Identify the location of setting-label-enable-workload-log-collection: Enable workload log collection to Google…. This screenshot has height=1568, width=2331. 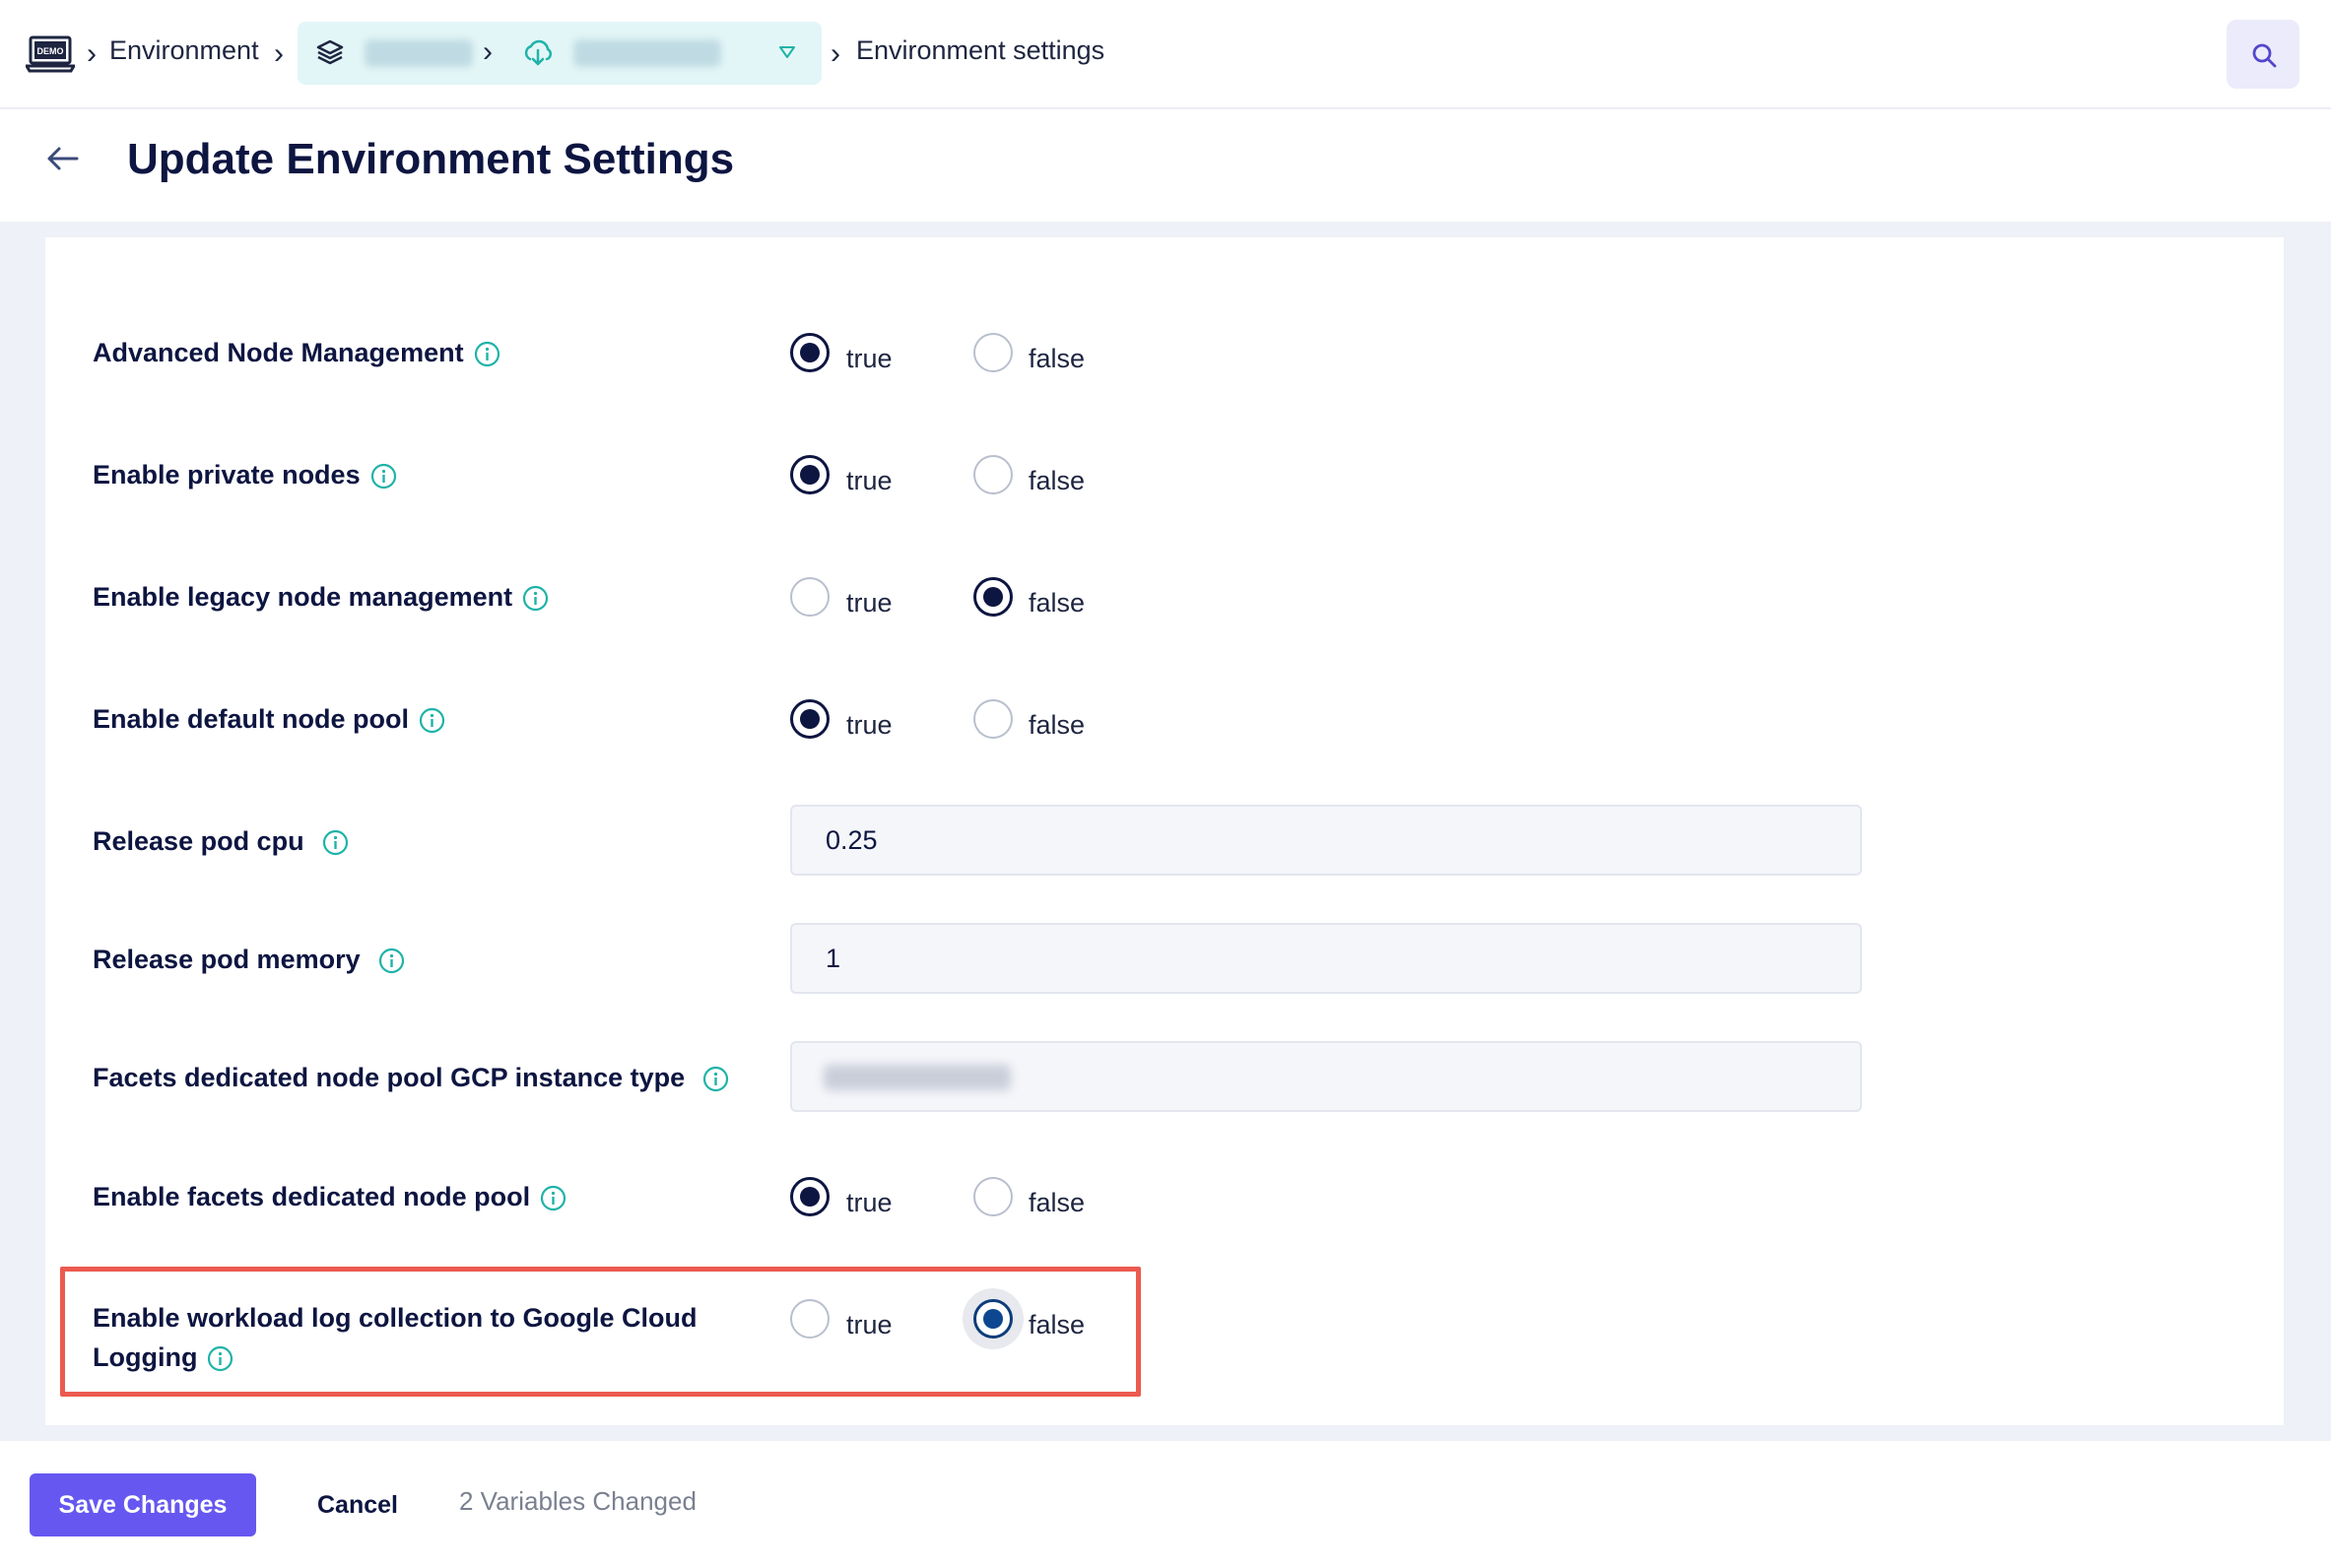
(395, 1338).